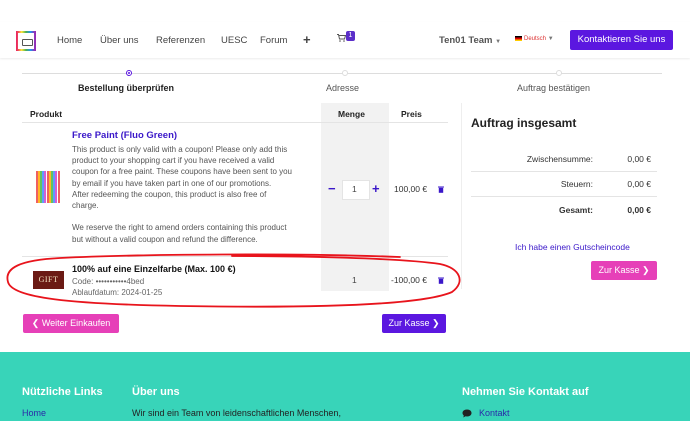 This screenshot has height=421, width=690. What do you see at coordinates (124, 135) in the screenshot?
I see `product-name-link: Free Paint (Fluo Green)` at bounding box center [124, 135].